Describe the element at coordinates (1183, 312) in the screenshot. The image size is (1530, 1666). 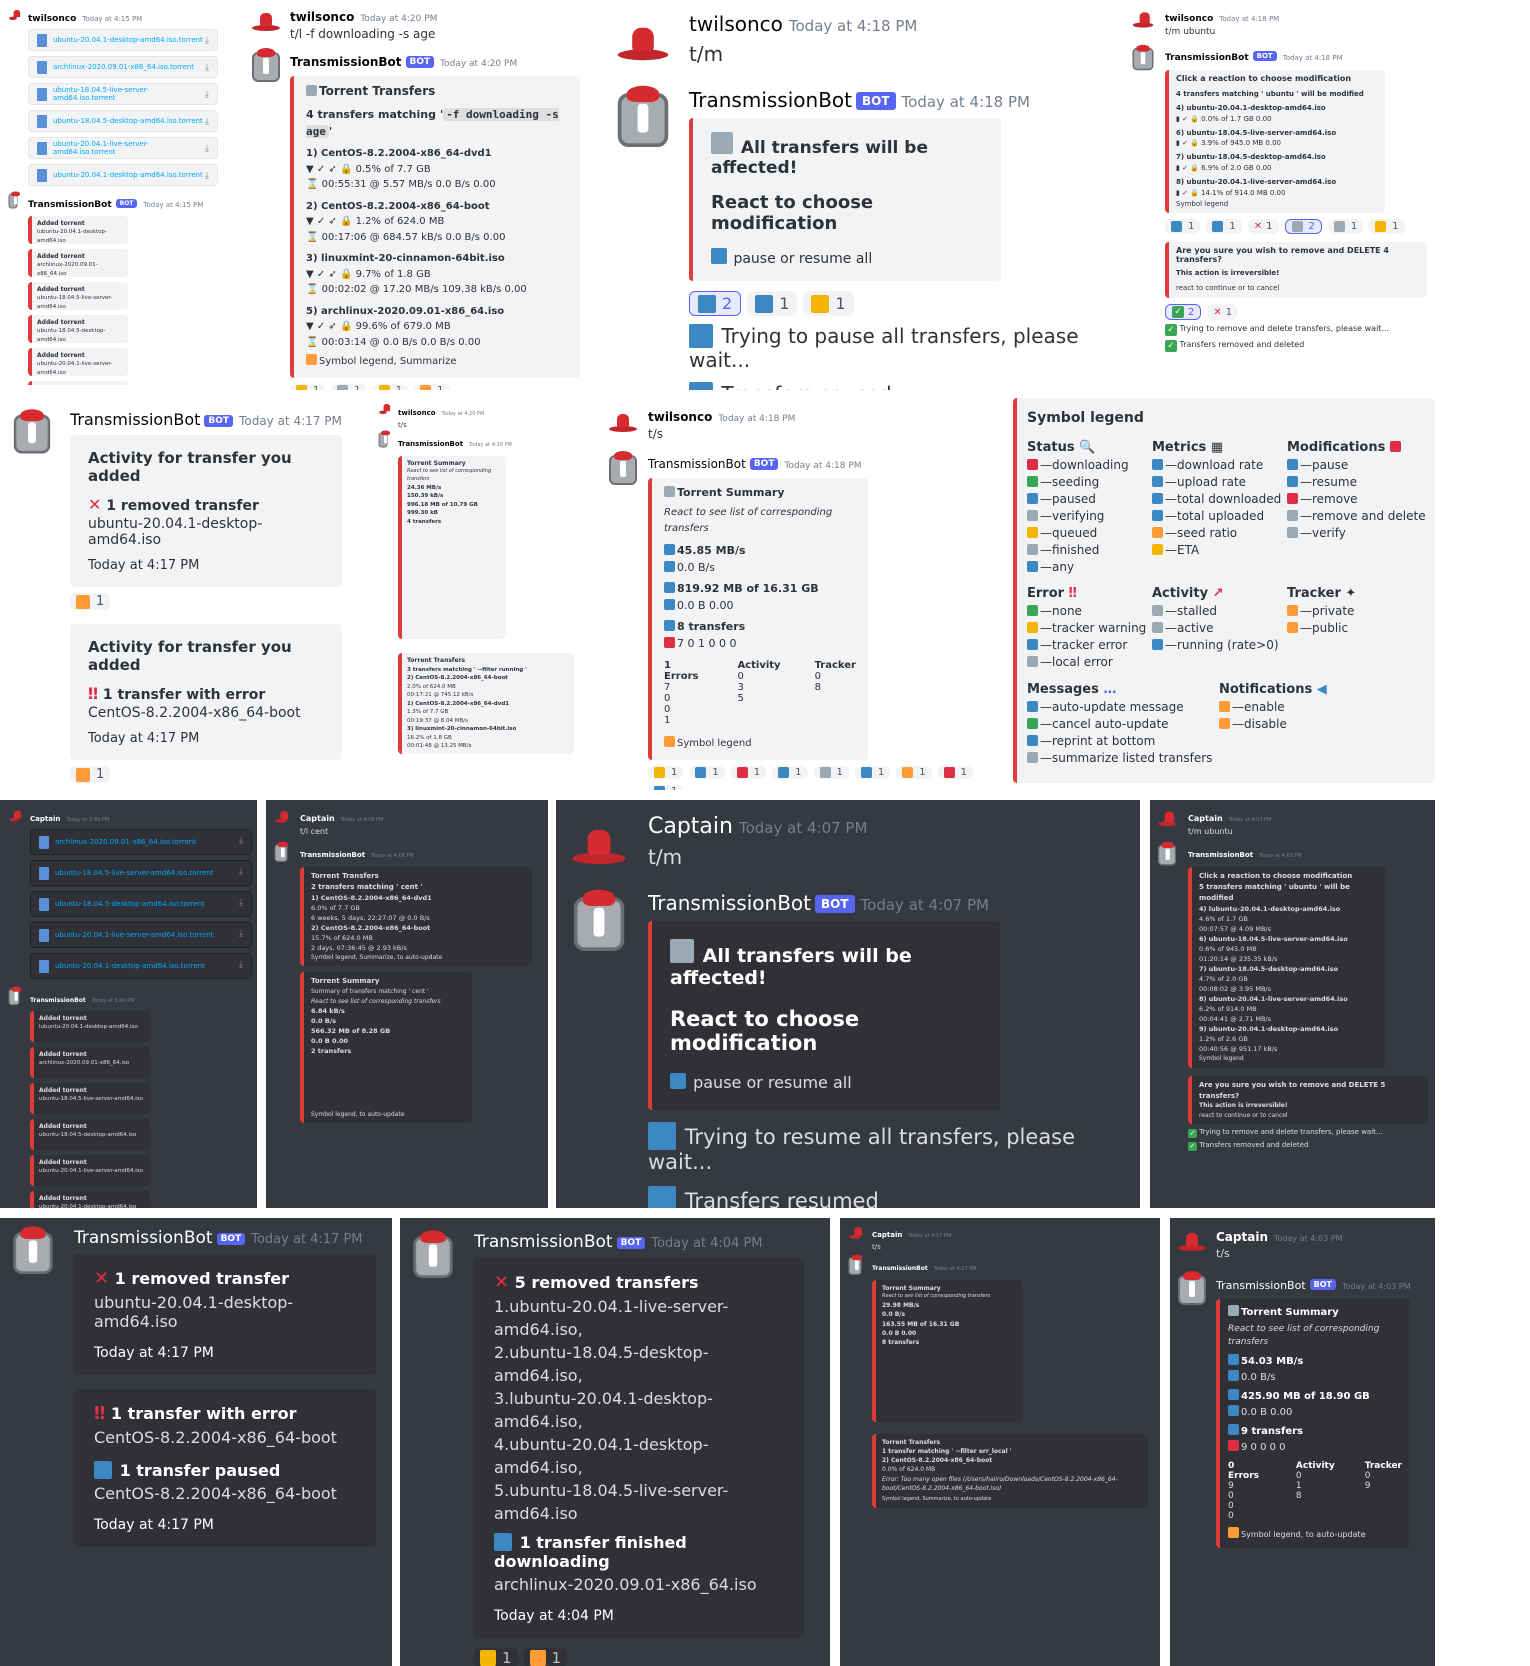
I see `continue-reaction: ✓ 2` at that location.